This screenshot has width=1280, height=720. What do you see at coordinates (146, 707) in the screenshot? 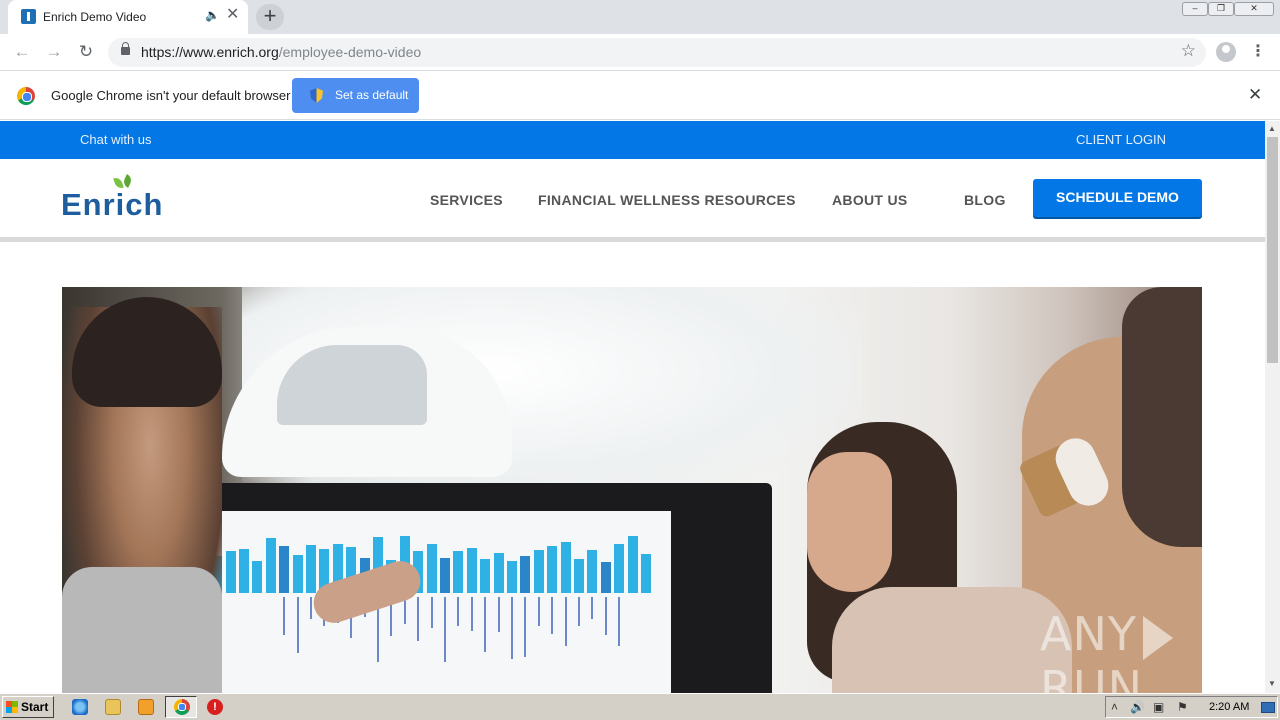
I see `media-player-icon` at bounding box center [146, 707].